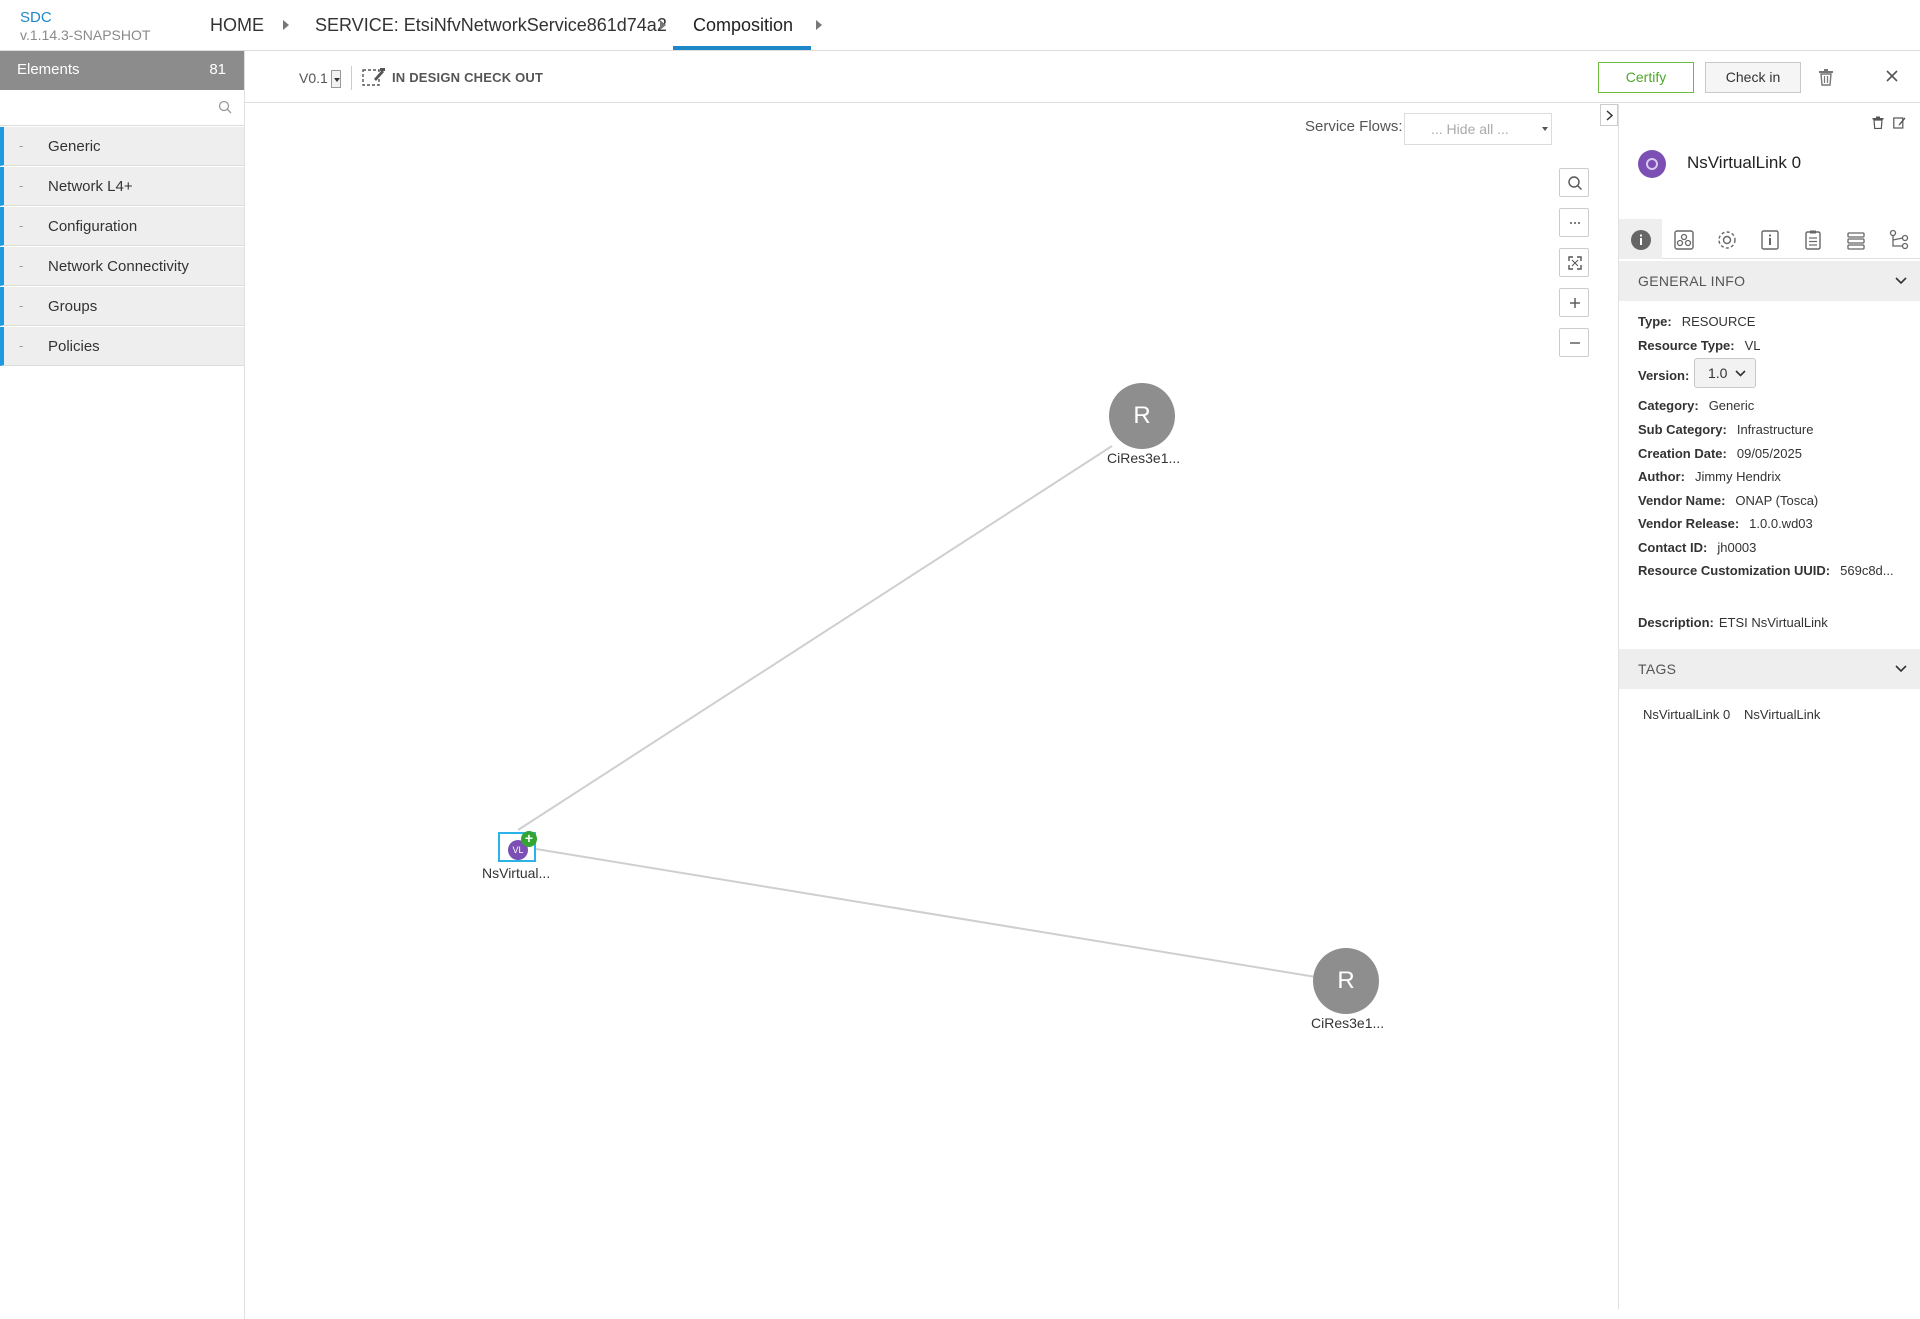  What do you see at coordinates (1725, 523) in the screenshot?
I see `prop-vendor-release: Vendor Release: 1.0.0.wd03` at bounding box center [1725, 523].